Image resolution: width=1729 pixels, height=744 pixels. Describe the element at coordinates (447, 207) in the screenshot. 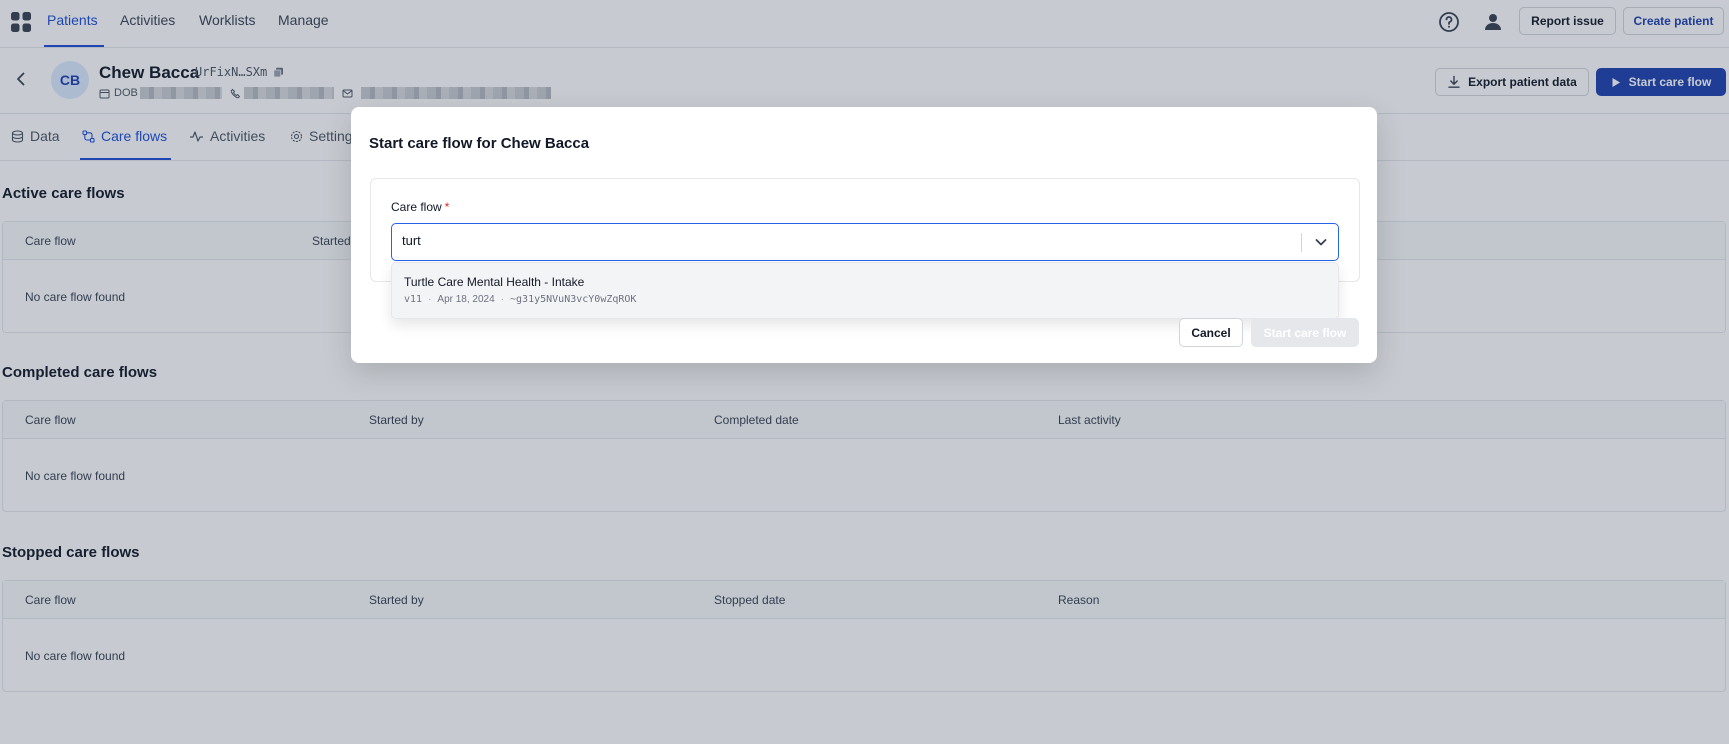

I see `required-marker: *` at that location.